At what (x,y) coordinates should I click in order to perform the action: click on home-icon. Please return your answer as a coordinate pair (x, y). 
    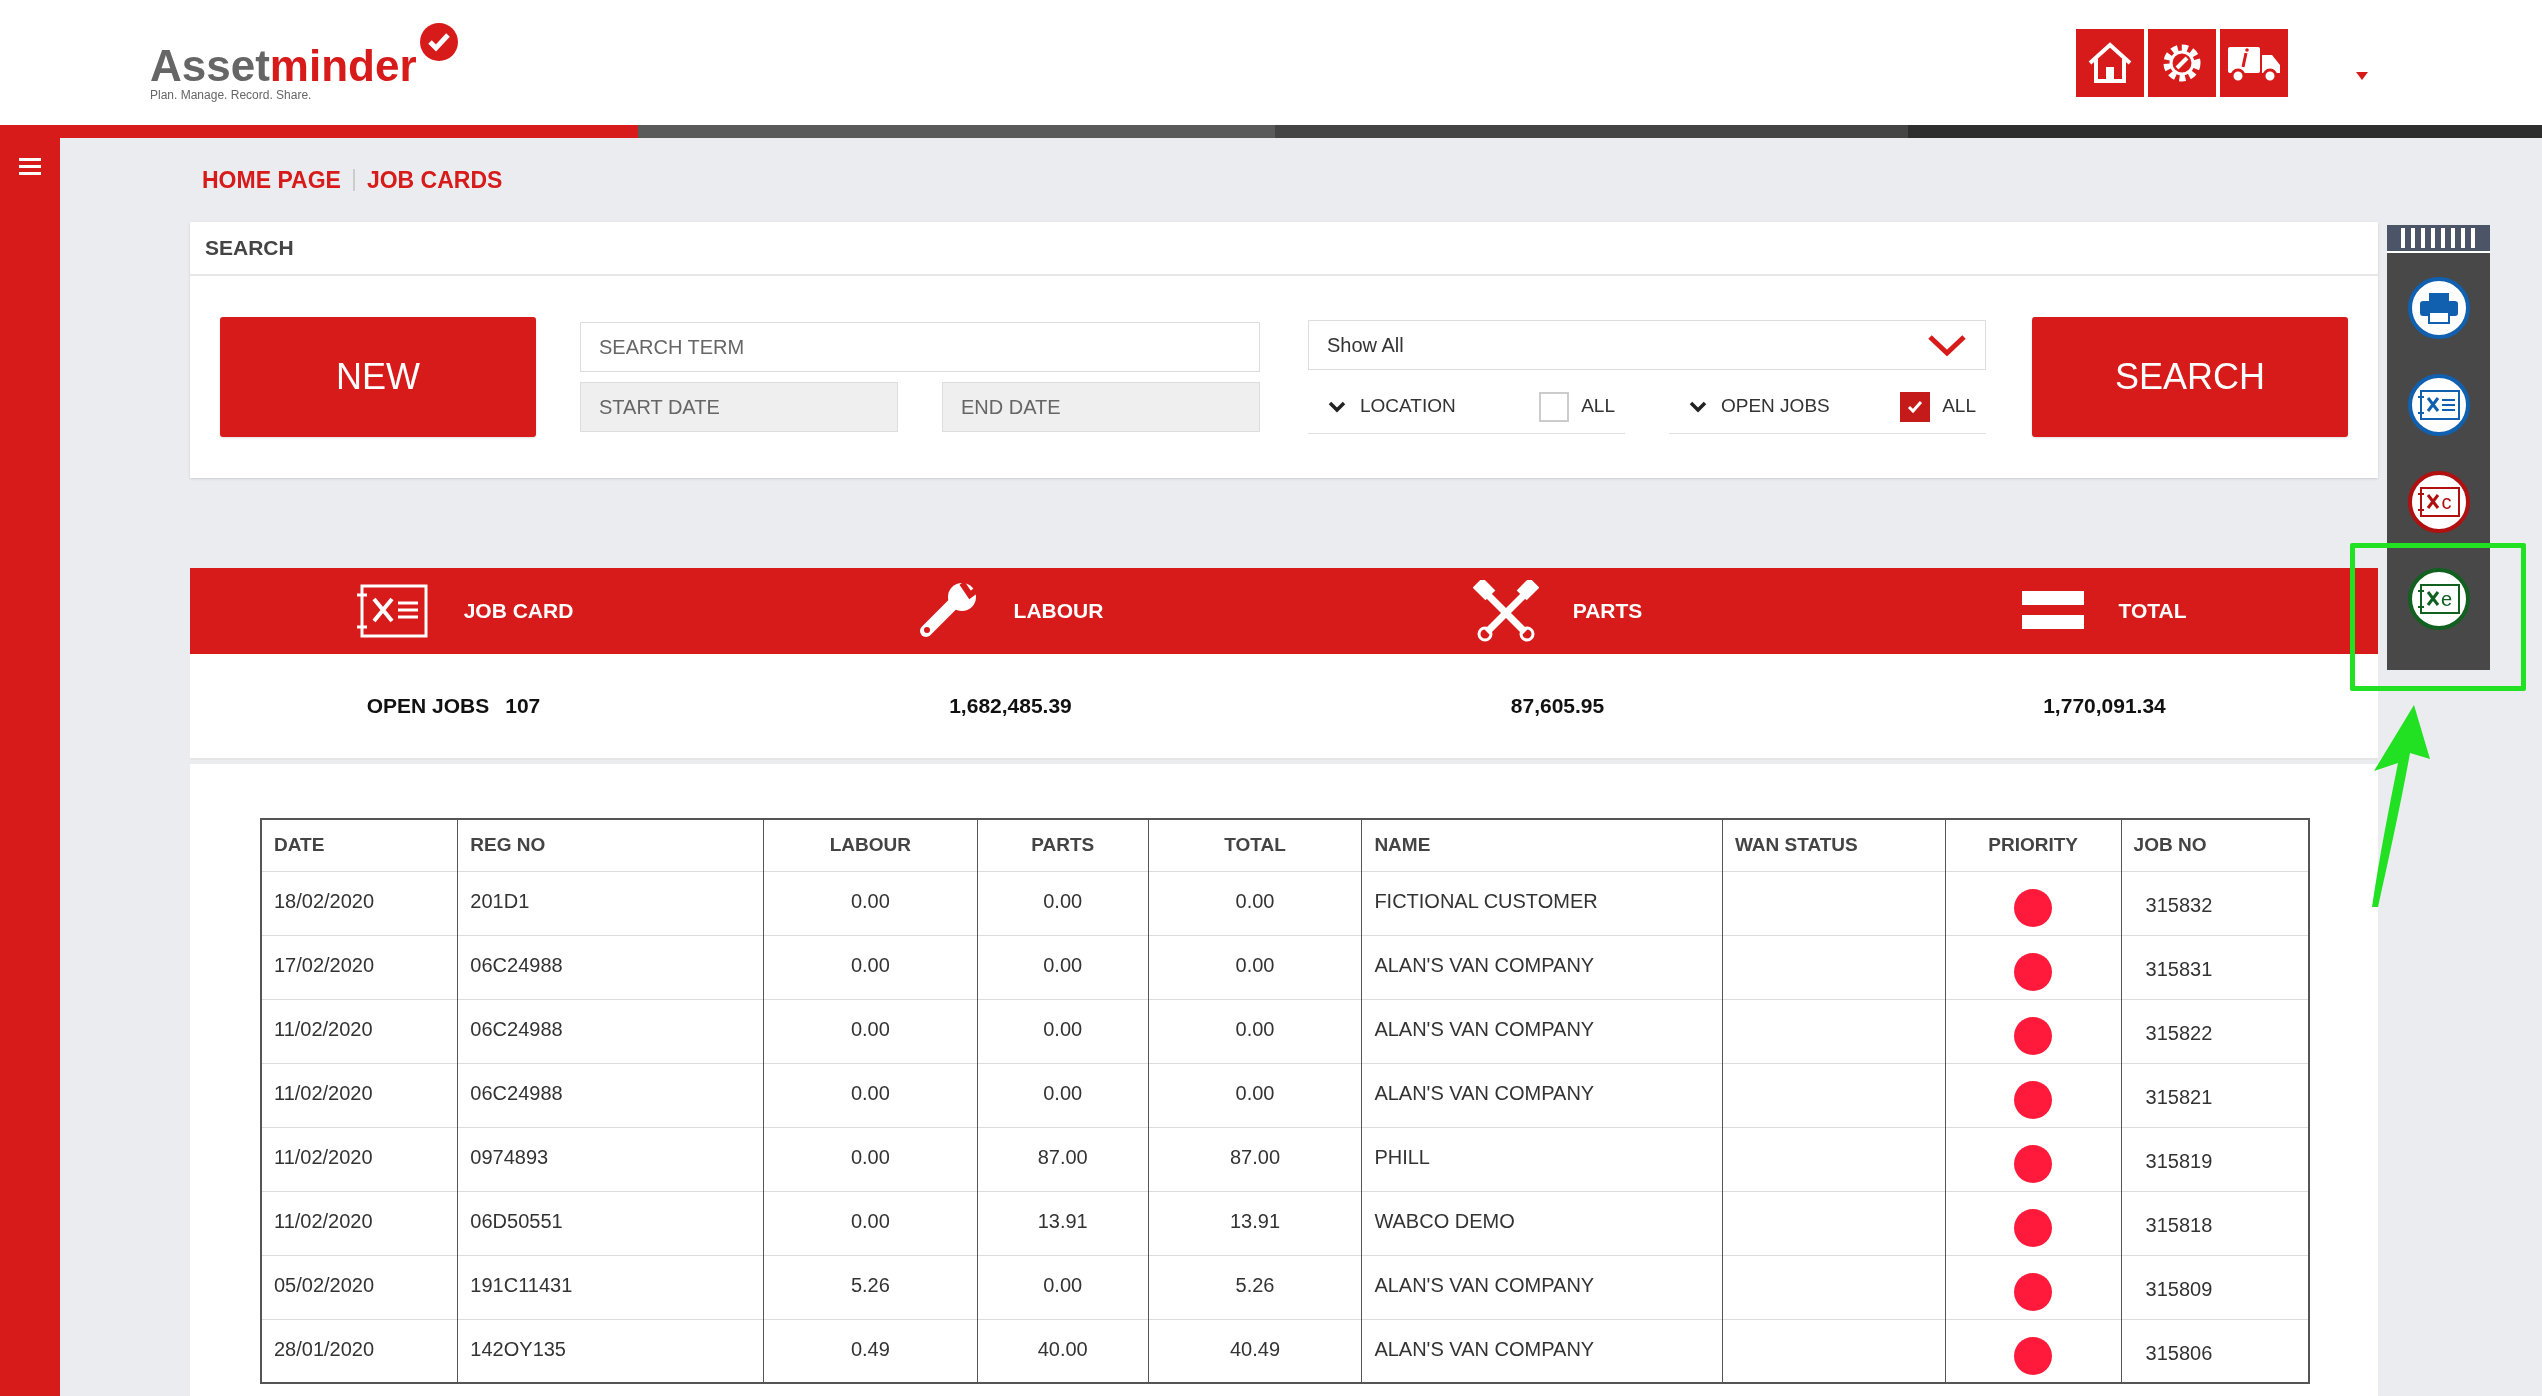
    Looking at the image, I should click on (2110, 62).